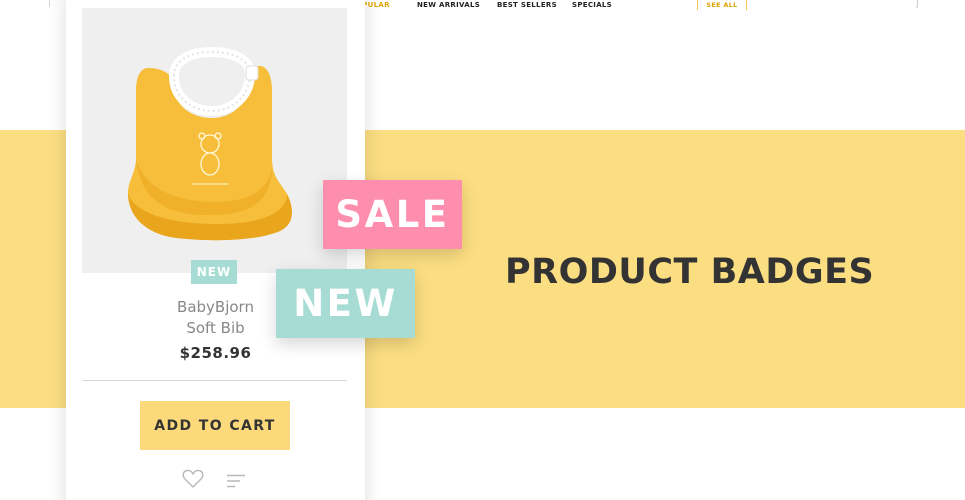  Describe the element at coordinates (193, 479) in the screenshot. I see `heart-icon` at that location.